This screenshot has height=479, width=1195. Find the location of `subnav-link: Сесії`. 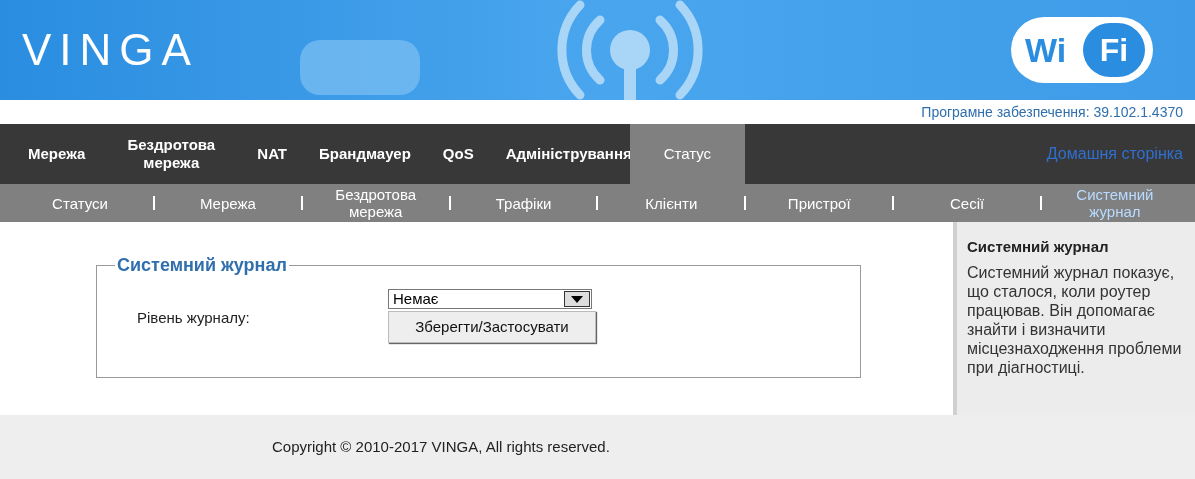

subnav-link: Сесії is located at coordinates (967, 203).